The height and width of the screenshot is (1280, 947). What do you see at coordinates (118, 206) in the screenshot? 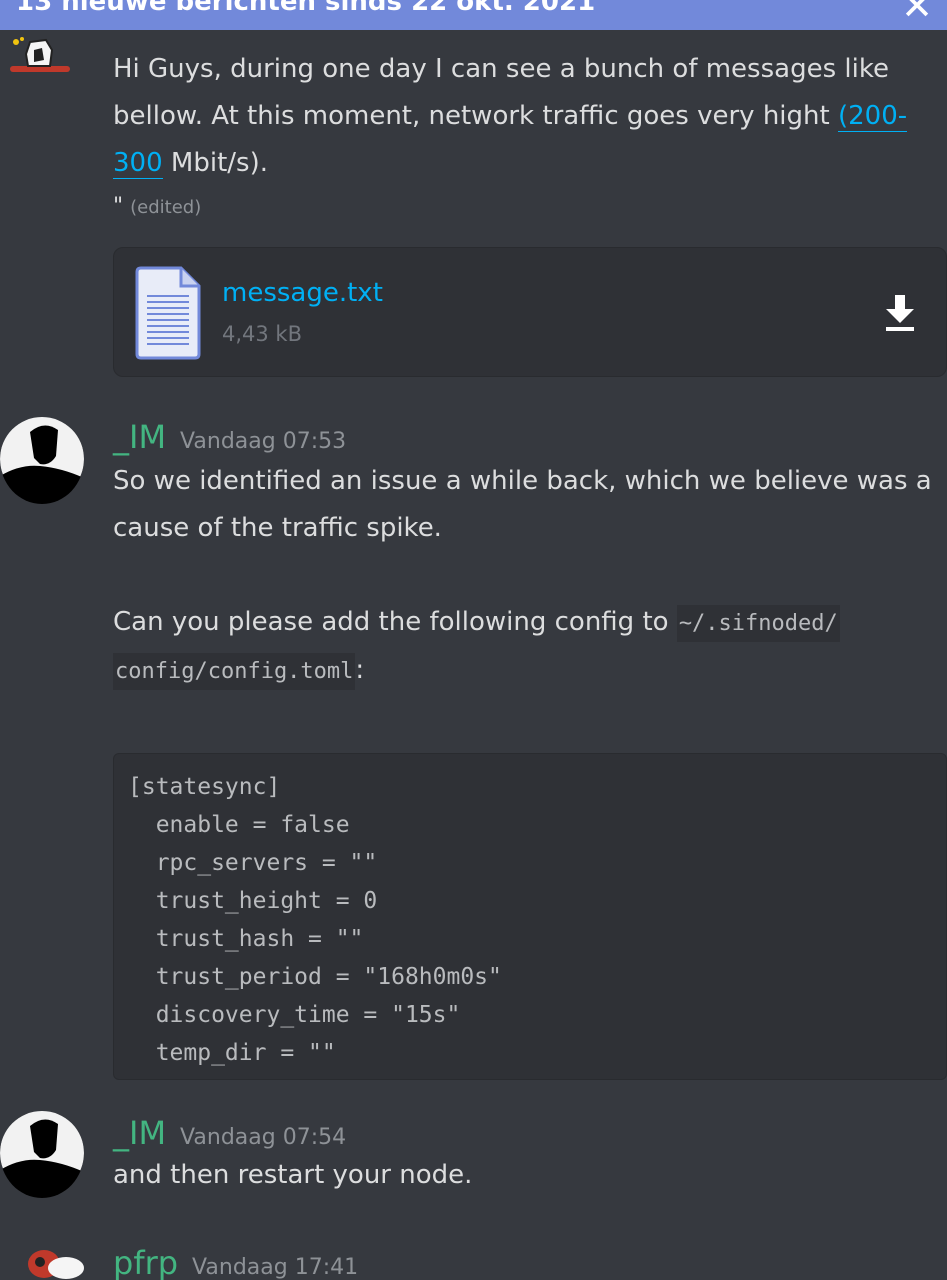
I see `quote-mark: "` at bounding box center [118, 206].